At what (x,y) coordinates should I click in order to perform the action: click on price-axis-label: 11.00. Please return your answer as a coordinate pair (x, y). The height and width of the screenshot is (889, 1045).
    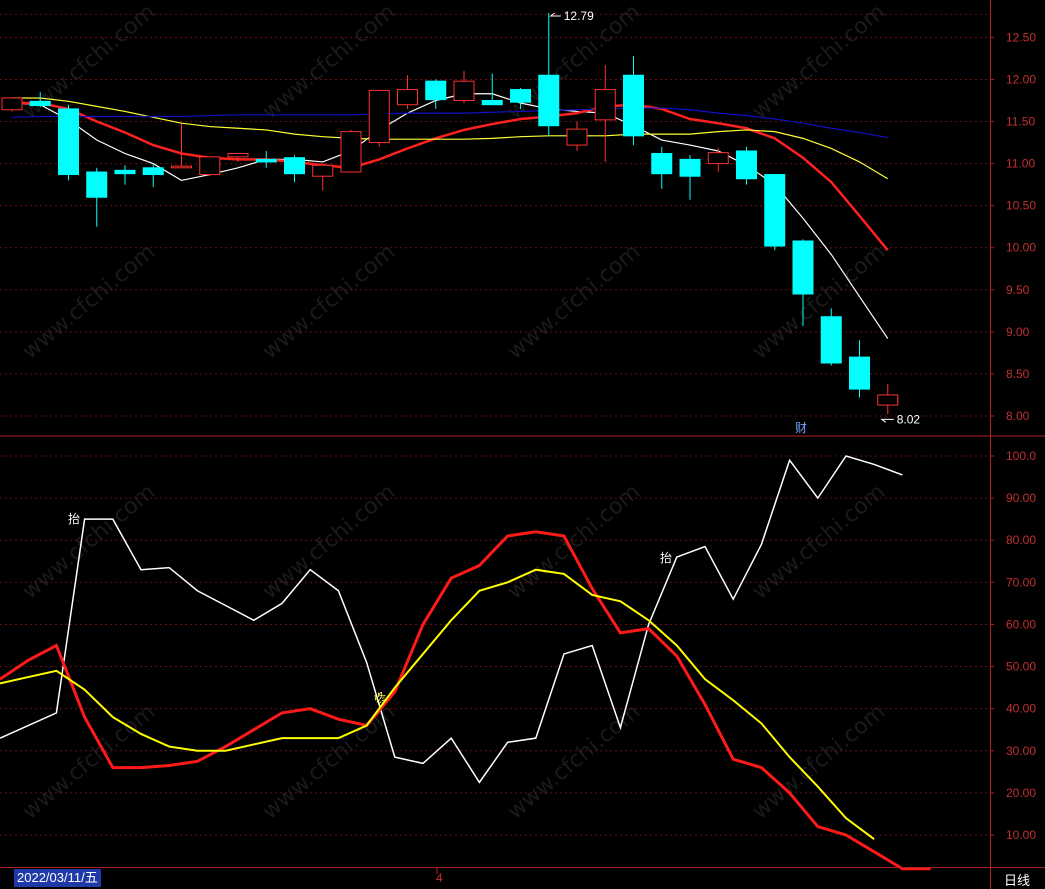
    Looking at the image, I should click on (1020, 164).